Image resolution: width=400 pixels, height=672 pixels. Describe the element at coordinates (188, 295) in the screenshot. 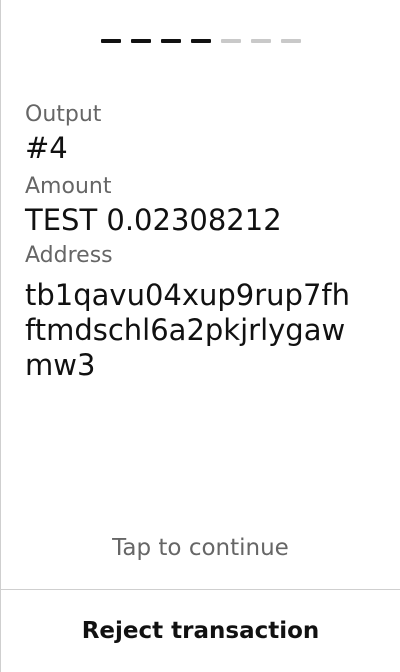

I see `address-line-1: tb1qavu04xup9rup7fh` at that location.